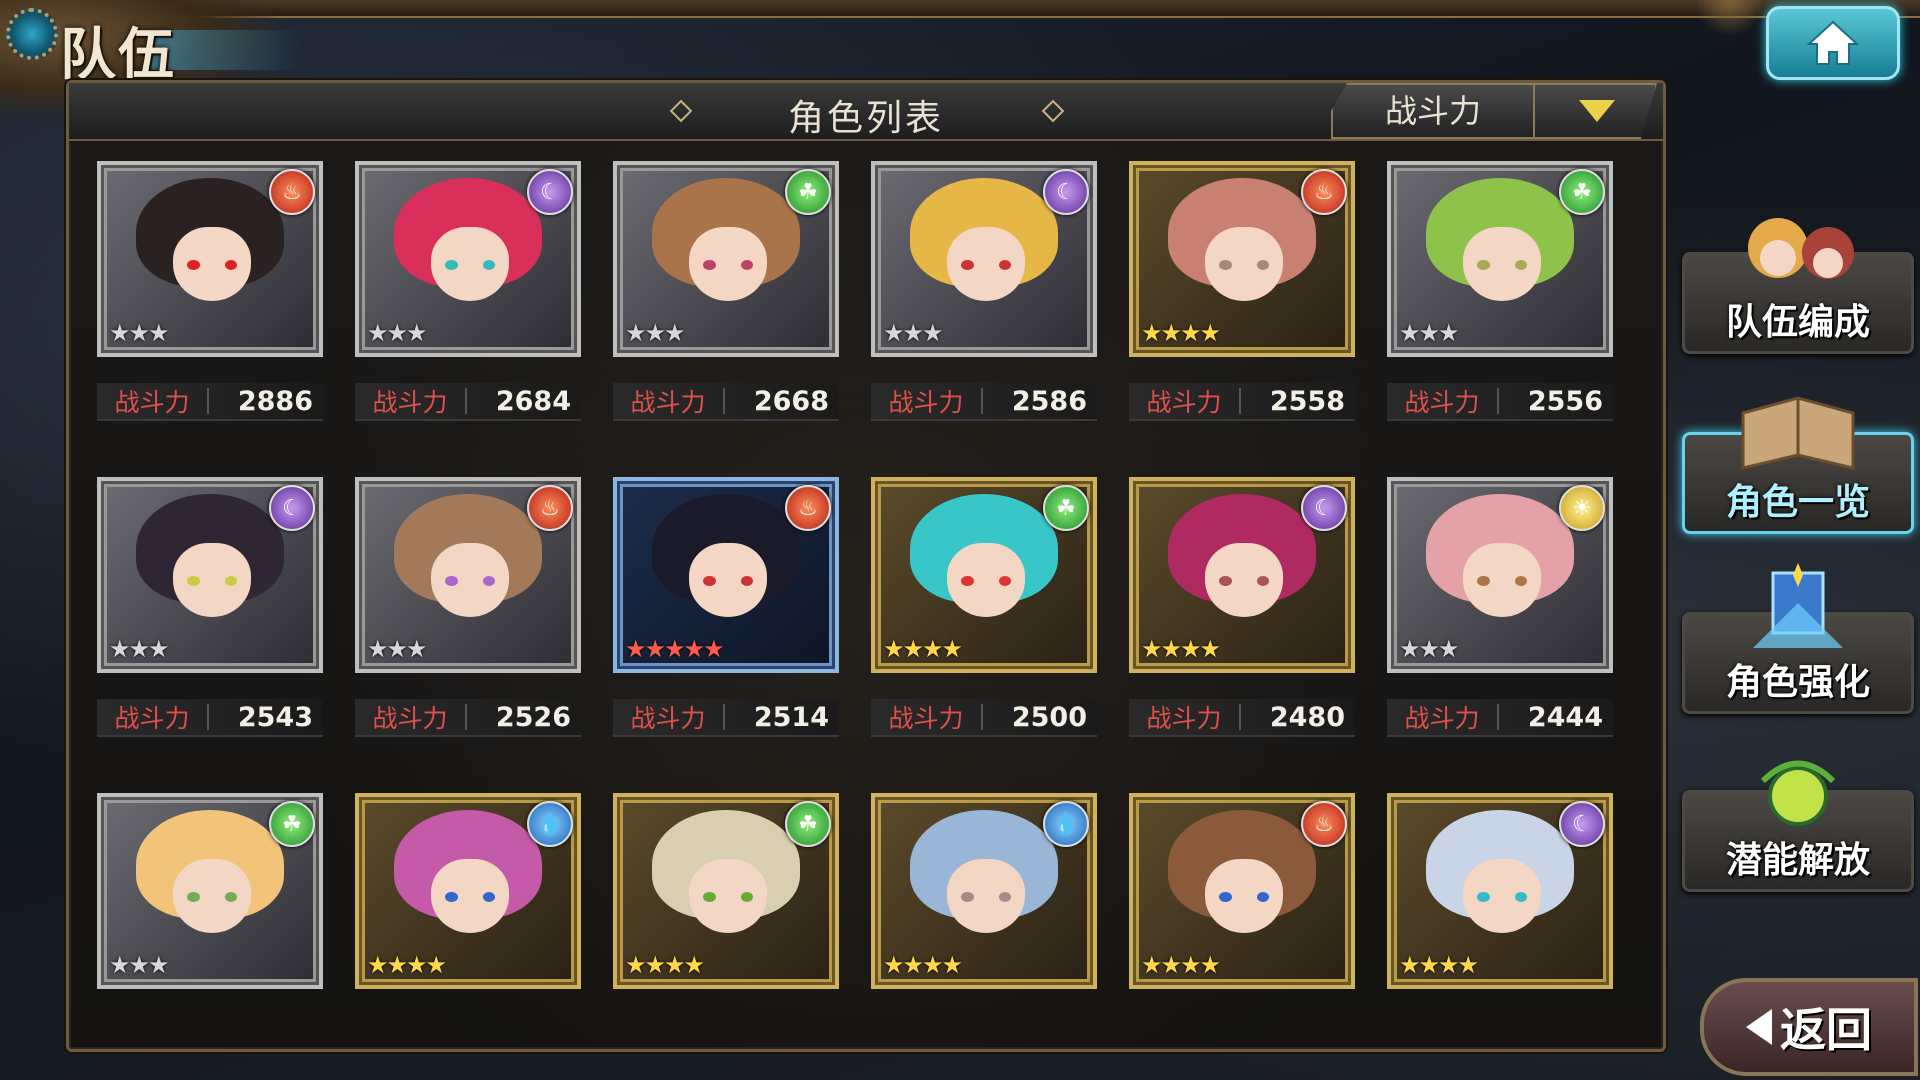 This screenshot has width=1920, height=1080. What do you see at coordinates (1798, 826) in the screenshot?
I see `side-menu-button: 潜能解放` at bounding box center [1798, 826].